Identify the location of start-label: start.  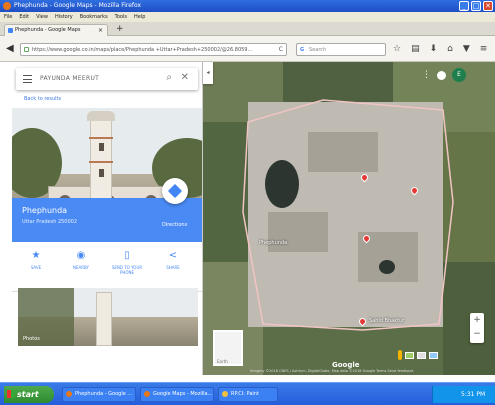
(28, 394).